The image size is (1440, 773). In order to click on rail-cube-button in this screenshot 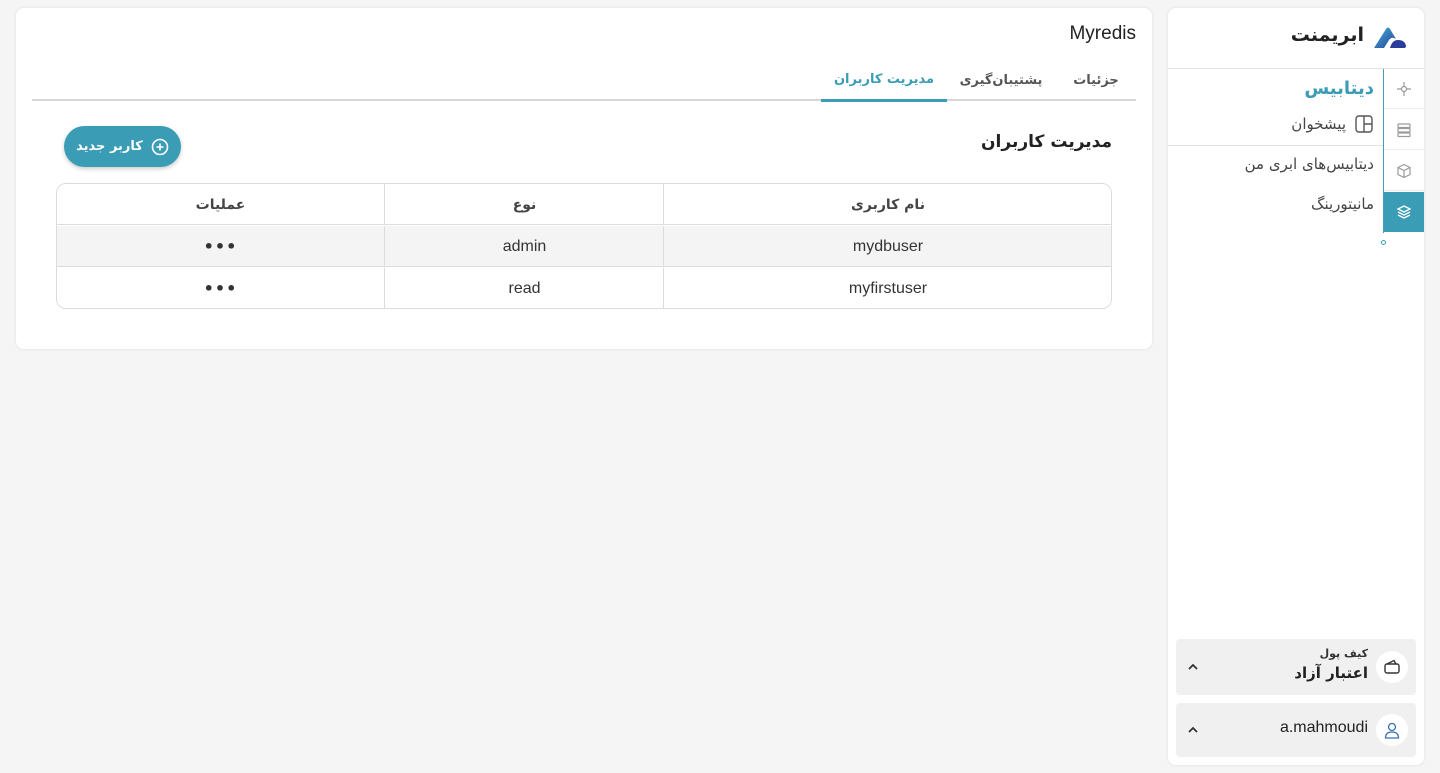, I will do `click(1404, 171)`.